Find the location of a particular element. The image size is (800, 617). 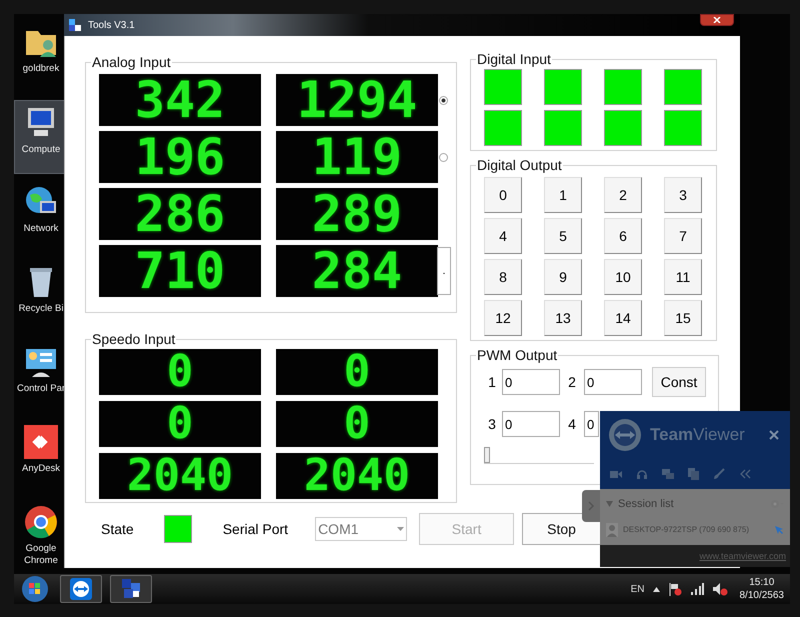

signal-icon is located at coordinates (697, 589).